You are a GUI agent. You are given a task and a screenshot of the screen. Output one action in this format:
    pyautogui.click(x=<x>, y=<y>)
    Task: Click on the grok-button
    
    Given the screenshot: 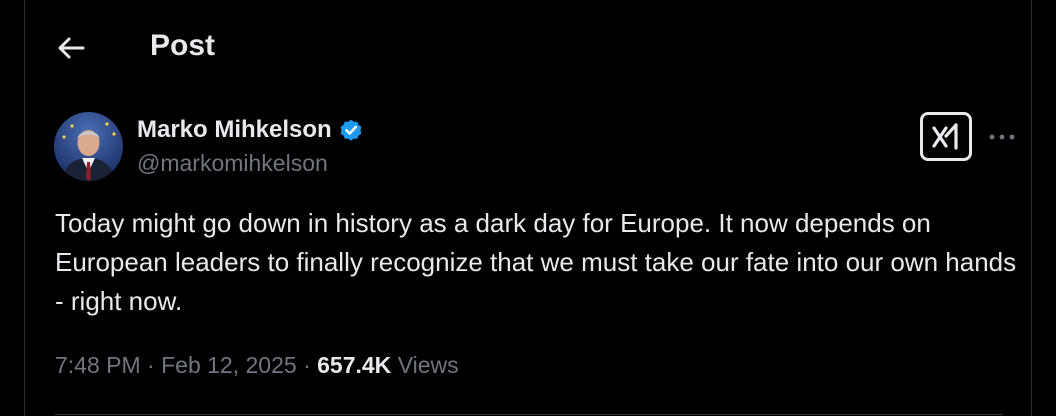 What is the action you would take?
    pyautogui.click(x=946, y=136)
    